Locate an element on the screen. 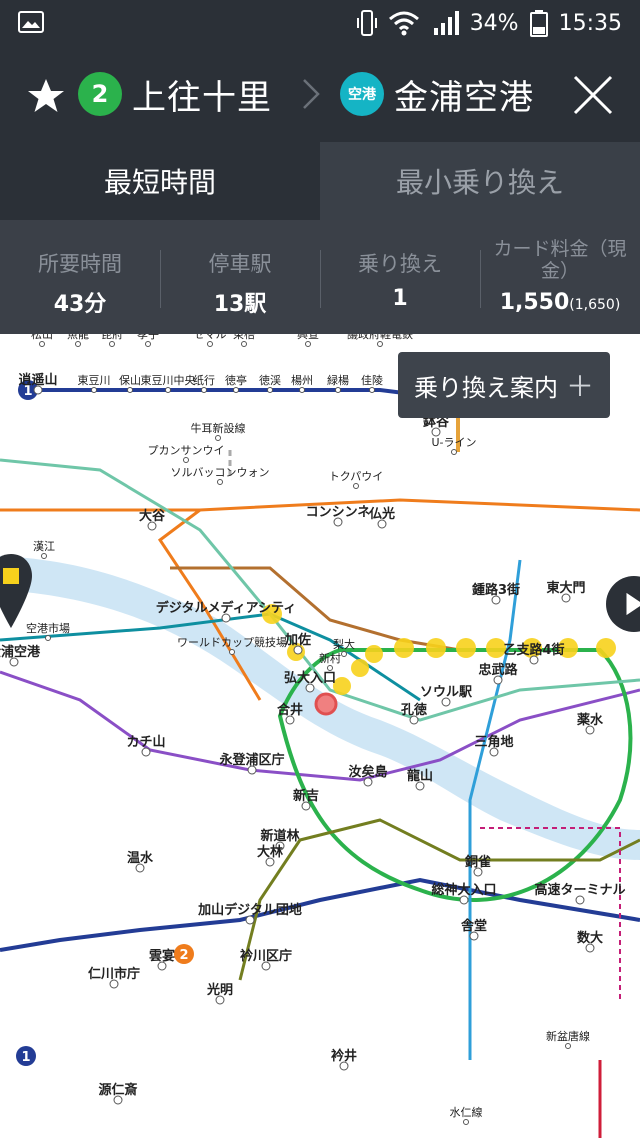  station-label: 新村 is located at coordinates (330, 658).